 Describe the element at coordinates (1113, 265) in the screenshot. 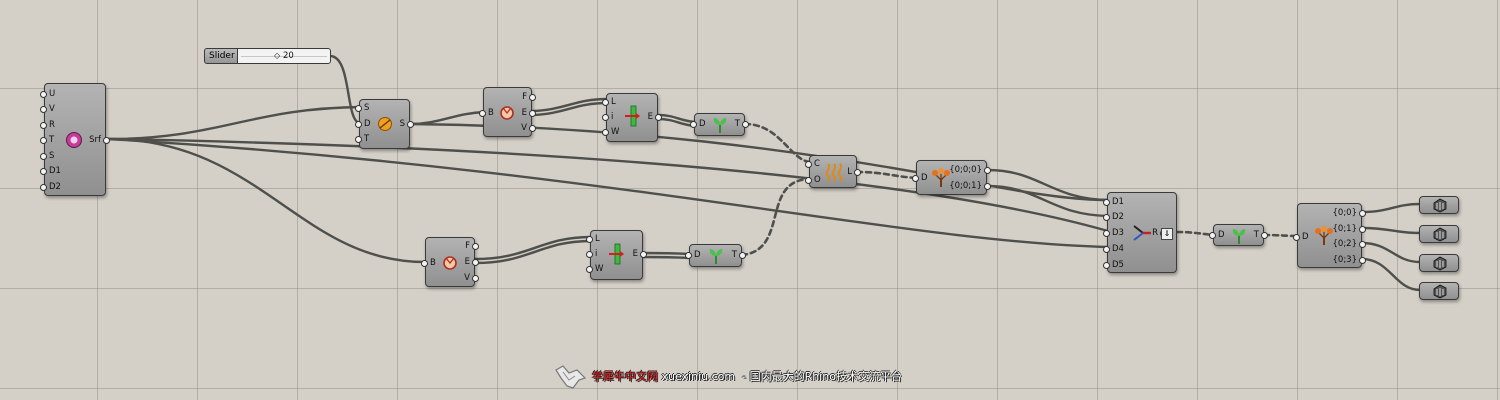

I see `input-port-d5: D5` at that location.